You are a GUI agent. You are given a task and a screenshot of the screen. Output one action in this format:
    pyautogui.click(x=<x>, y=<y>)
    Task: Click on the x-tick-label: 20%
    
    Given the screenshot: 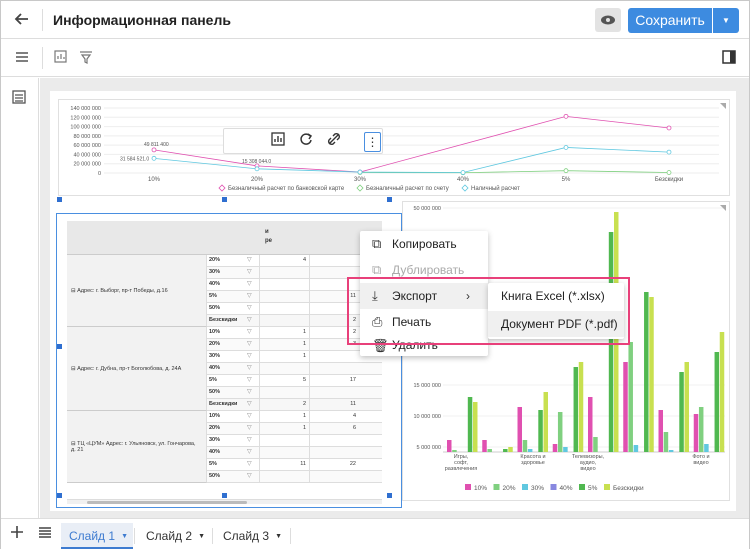 What is the action you would take?
    pyautogui.click(x=257, y=180)
    